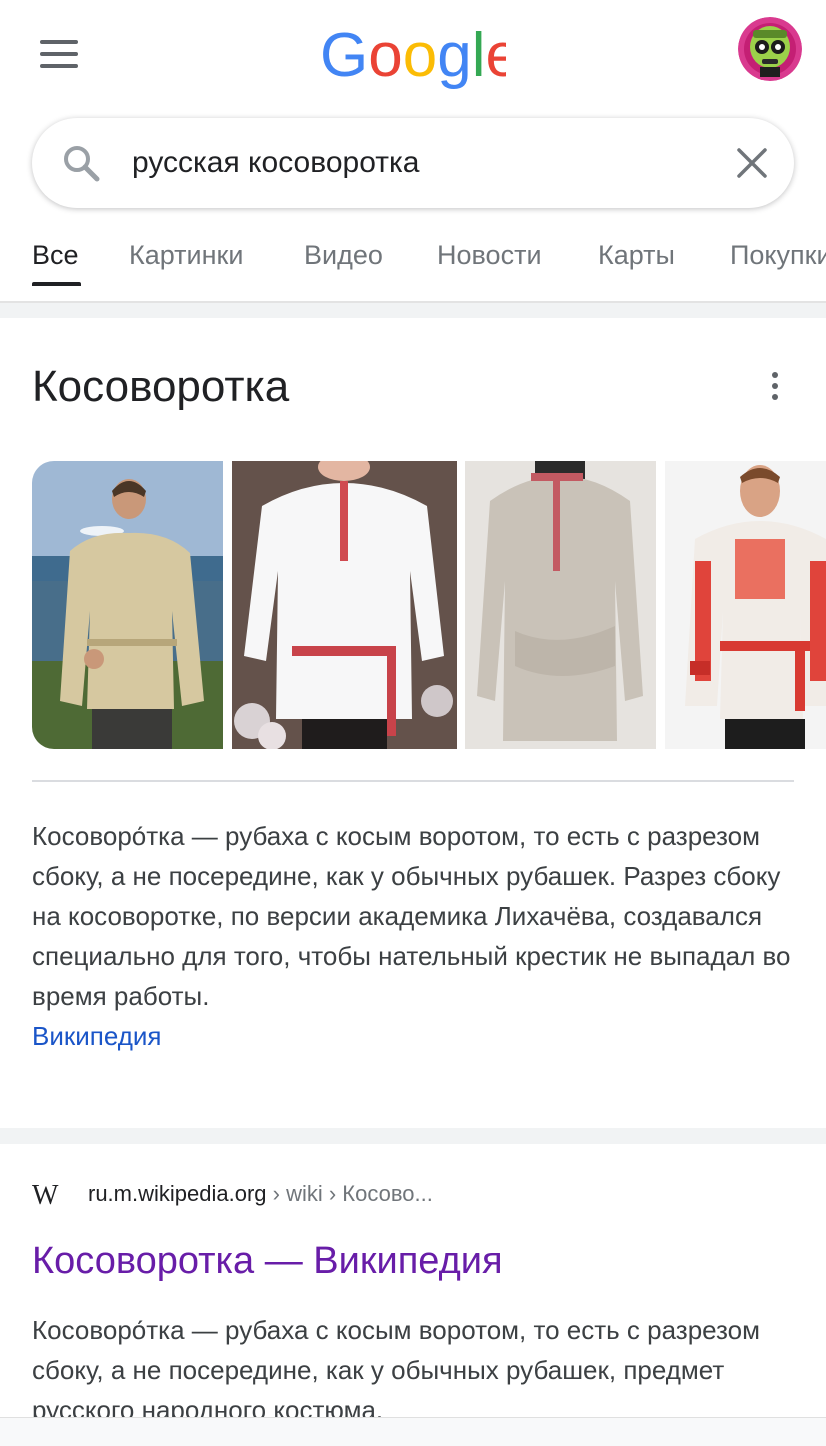 This screenshot has width=826, height=1446. I want to click on source-link-wikipedia: Википедия, so click(97, 1036).